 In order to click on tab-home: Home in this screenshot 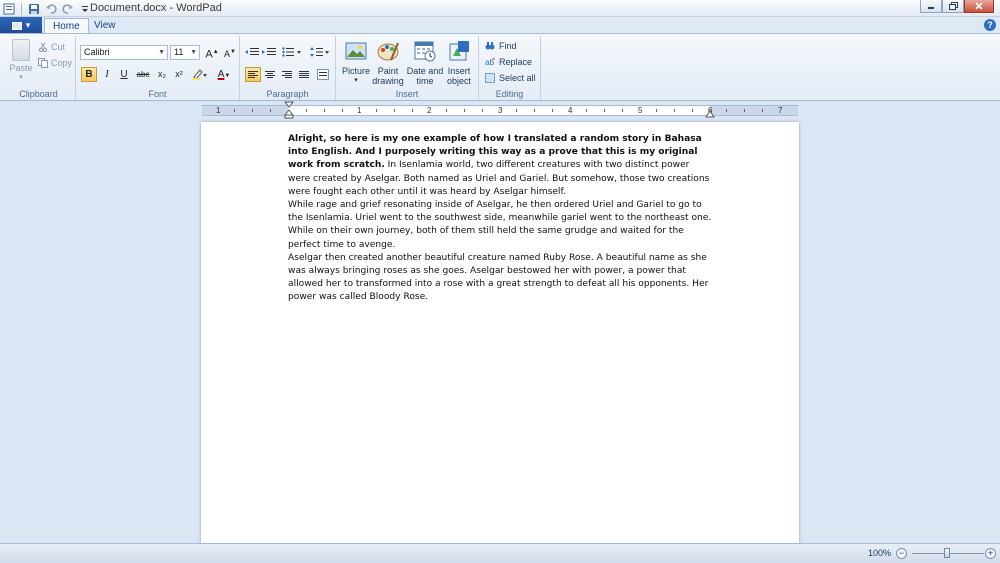, I will do `click(66, 26)`.